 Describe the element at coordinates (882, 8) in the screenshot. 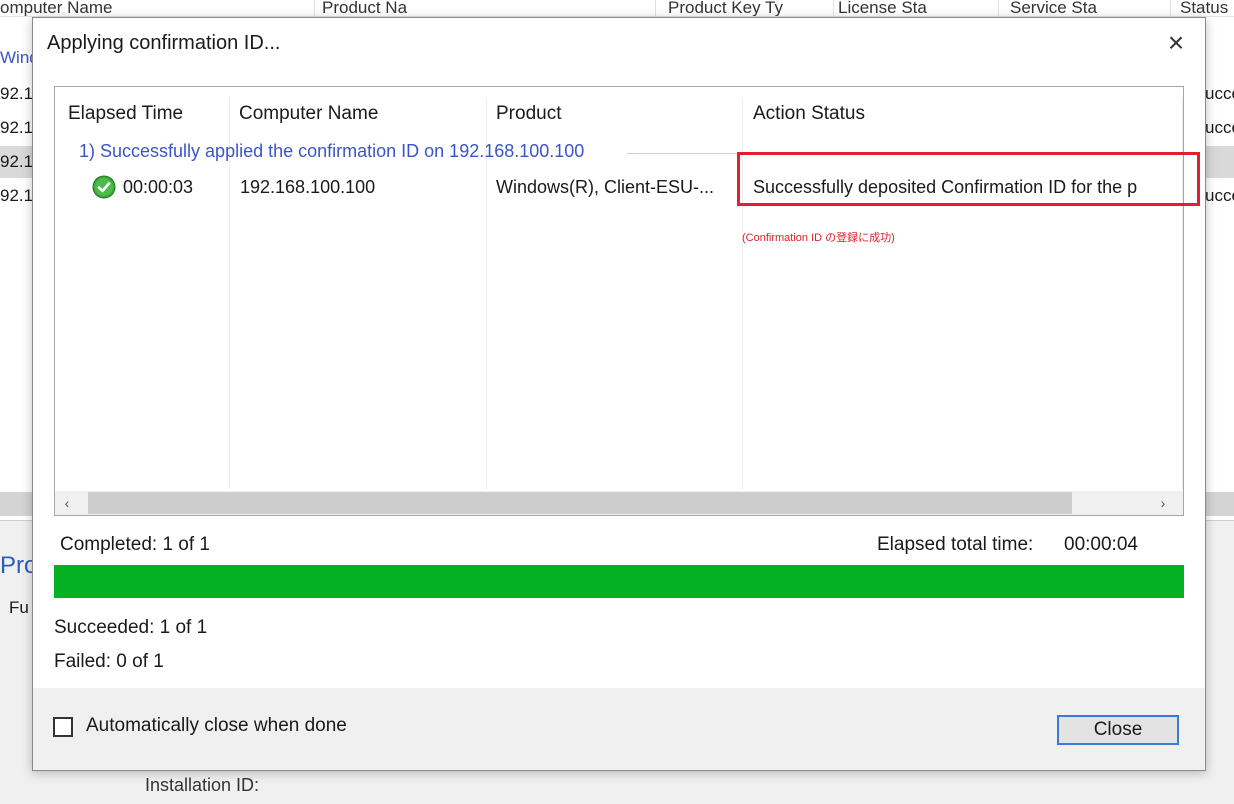

I see `bg-column-label: License Sta` at that location.